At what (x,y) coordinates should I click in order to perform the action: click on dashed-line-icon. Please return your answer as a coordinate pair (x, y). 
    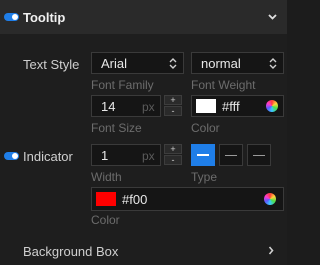
    Looking at the image, I should click on (231, 155).